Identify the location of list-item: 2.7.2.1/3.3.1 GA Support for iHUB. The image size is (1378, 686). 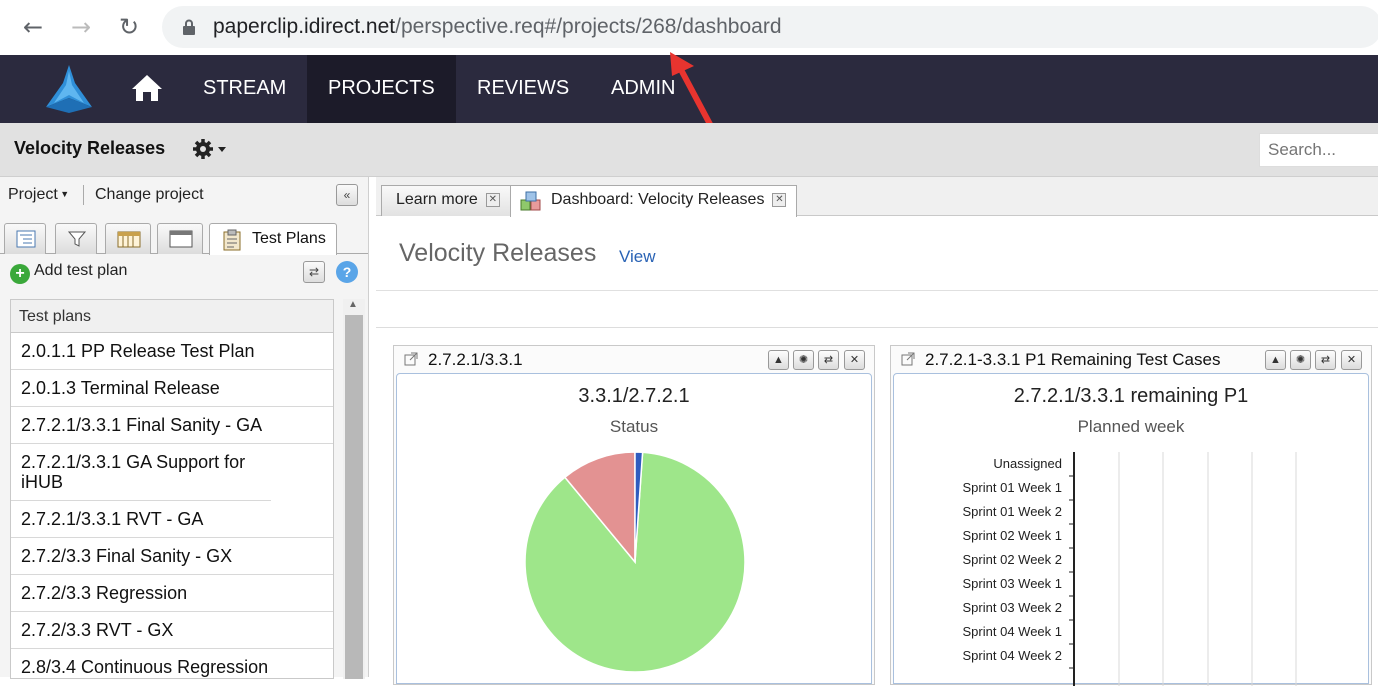
(141, 472).